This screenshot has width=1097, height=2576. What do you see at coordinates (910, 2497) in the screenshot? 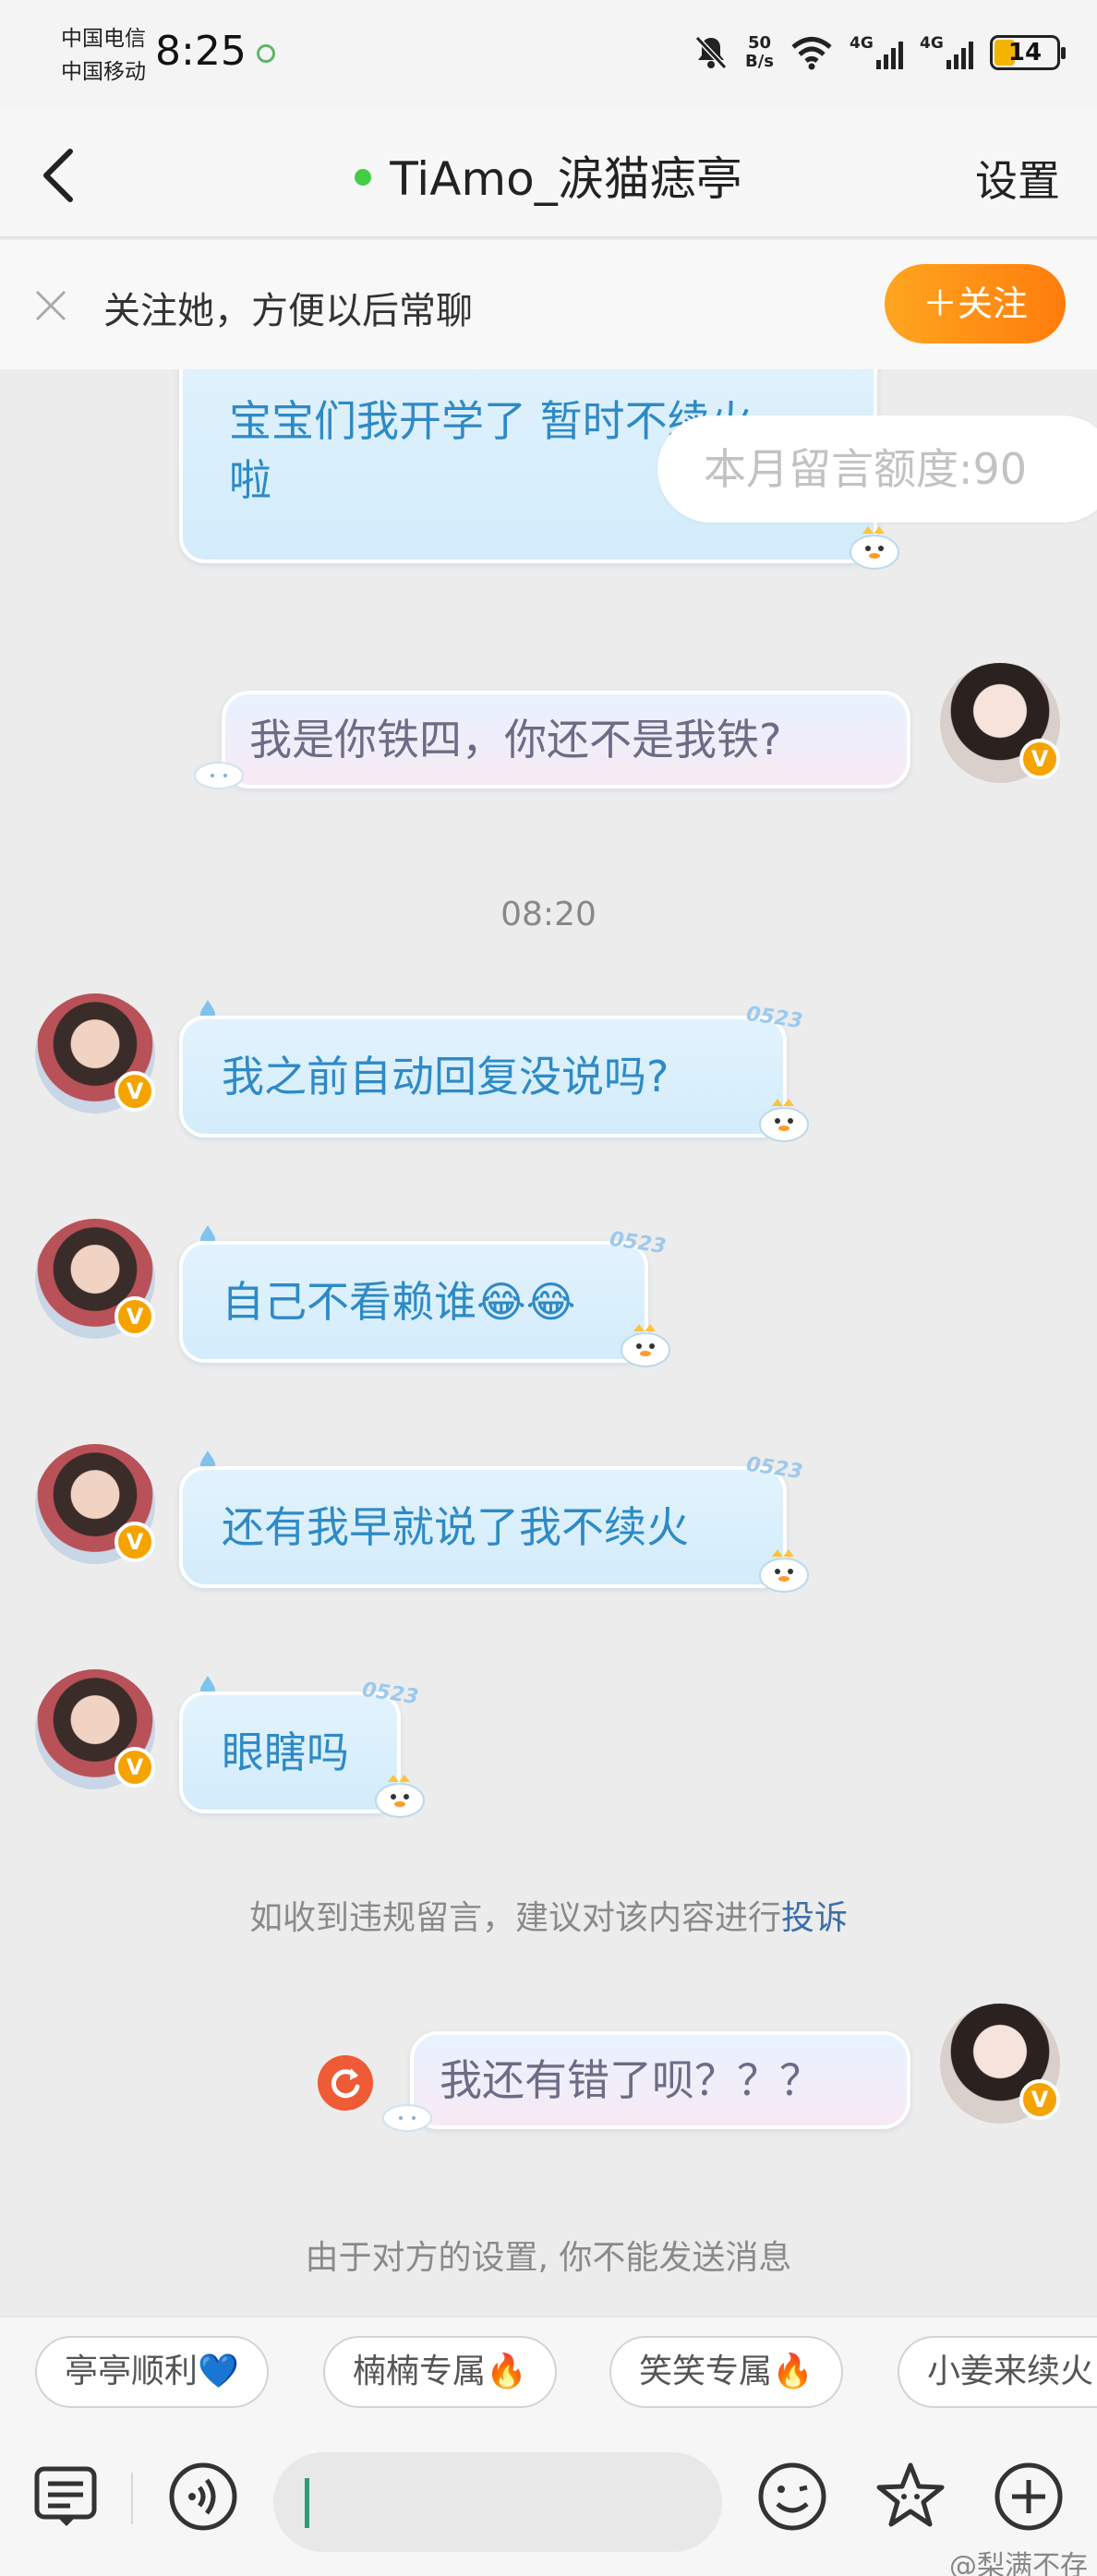
I see `star-sticker-icon` at bounding box center [910, 2497].